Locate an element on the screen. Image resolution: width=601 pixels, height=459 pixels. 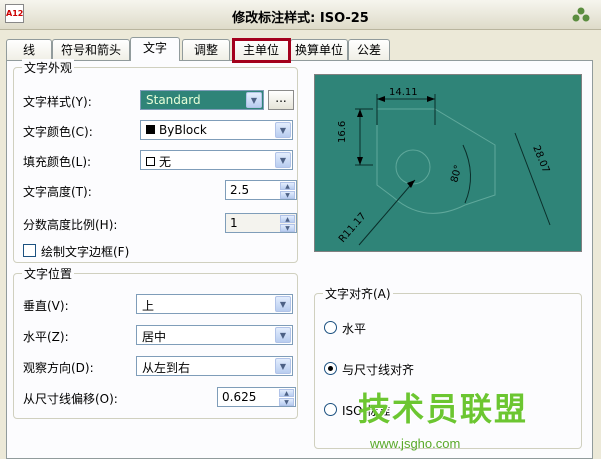
fill-color-combo: 无 ▼ is located at coordinates (216, 160).